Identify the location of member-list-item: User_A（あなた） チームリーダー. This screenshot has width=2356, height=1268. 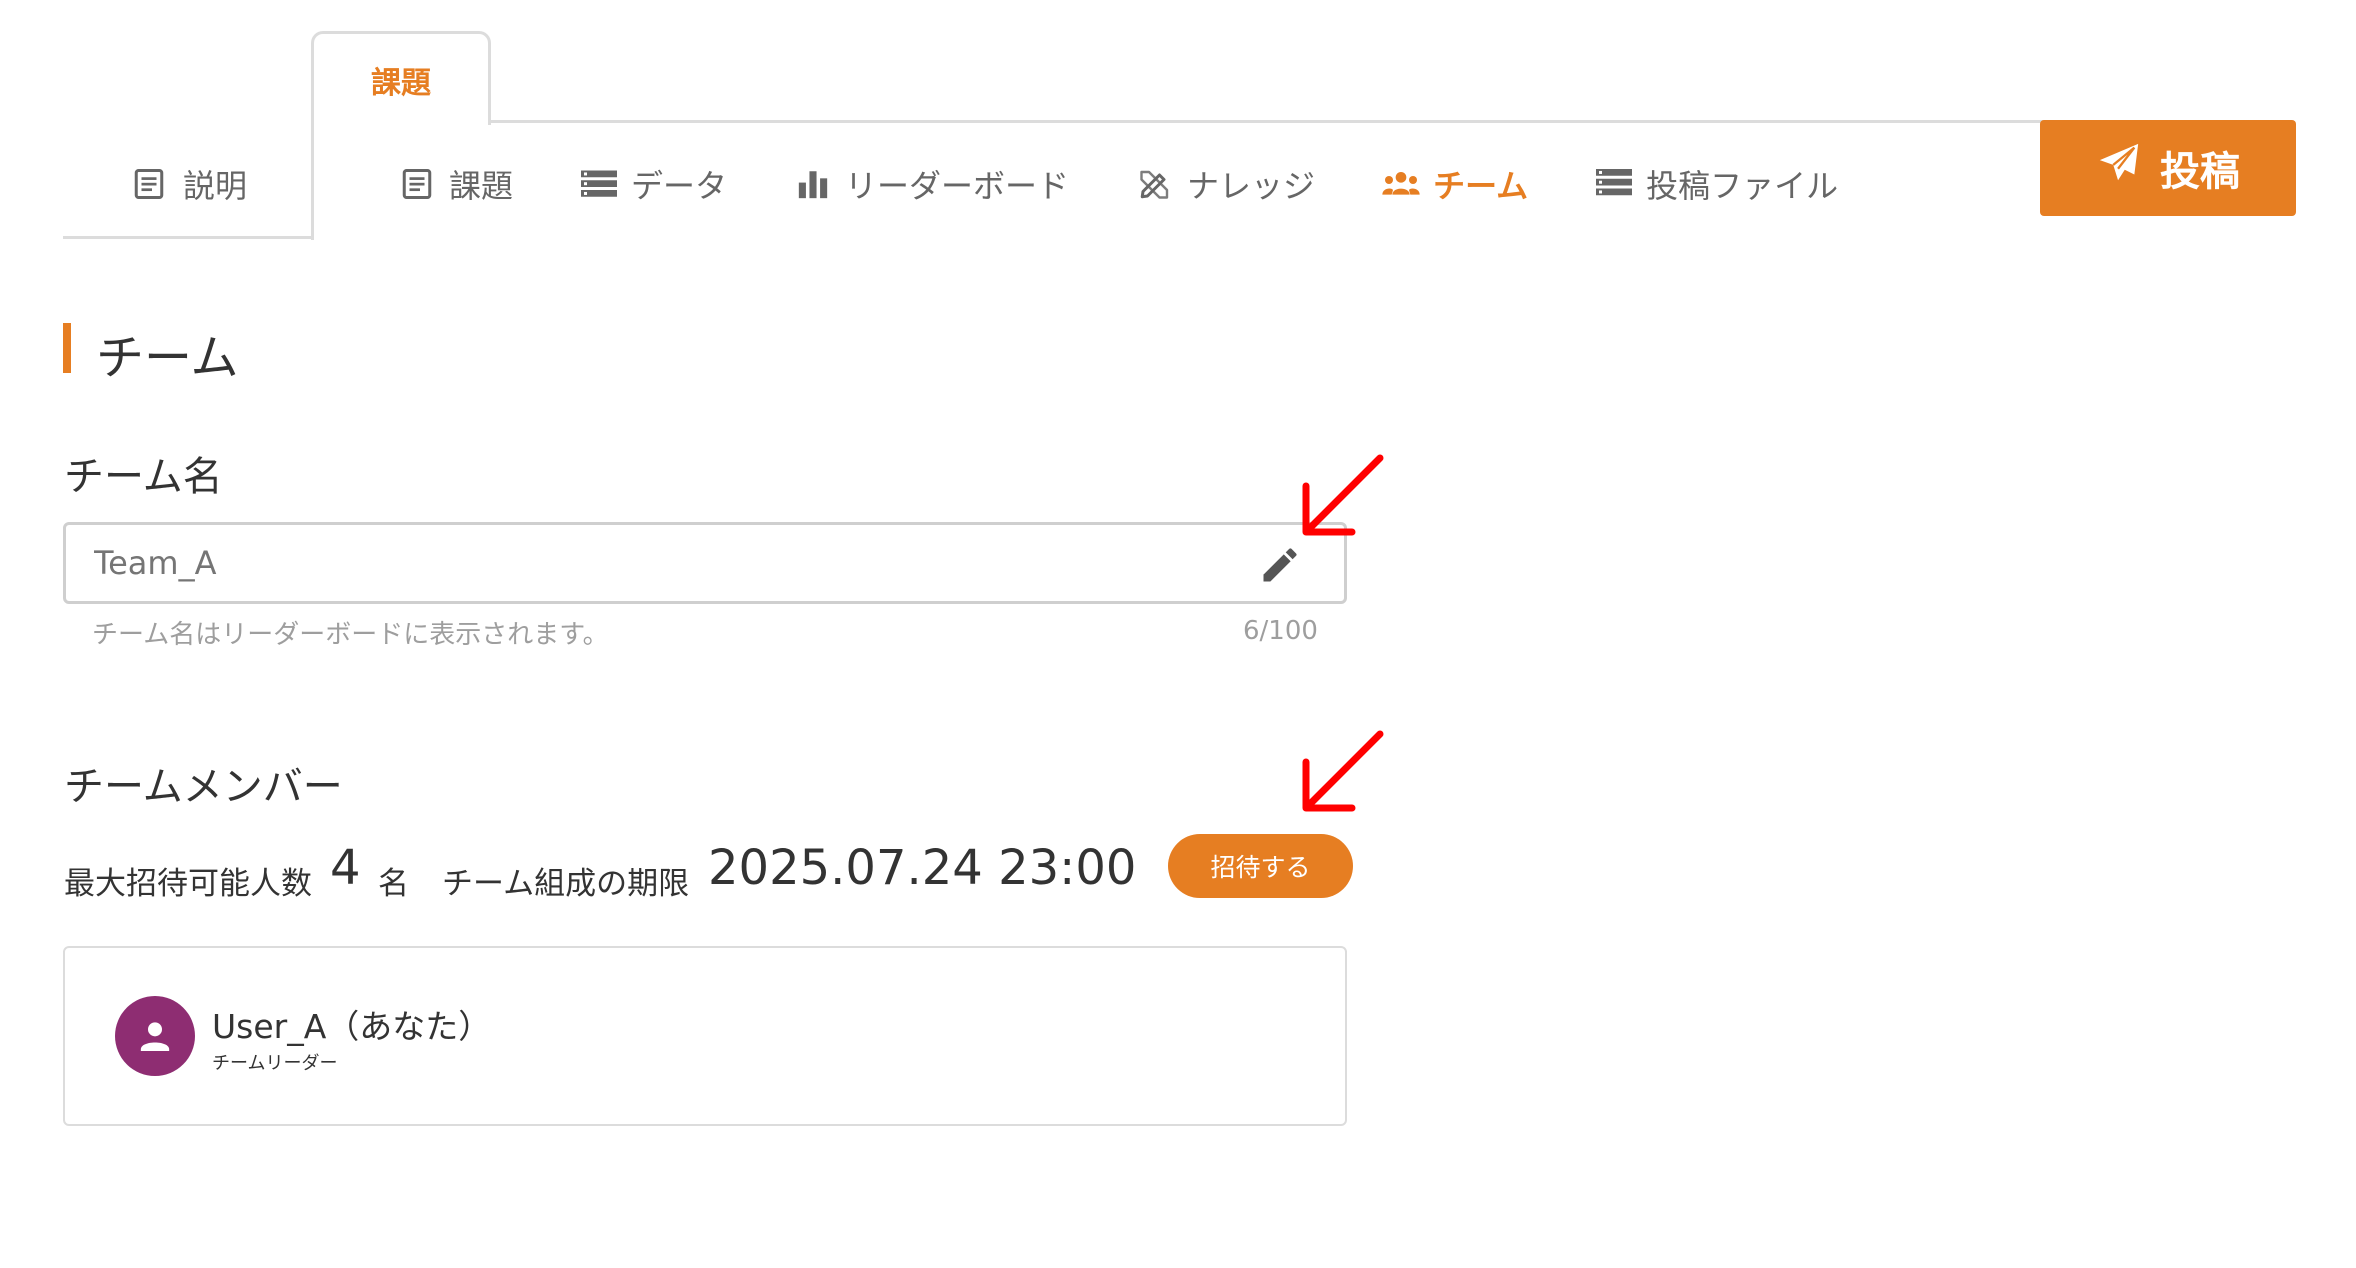
(705, 1036).